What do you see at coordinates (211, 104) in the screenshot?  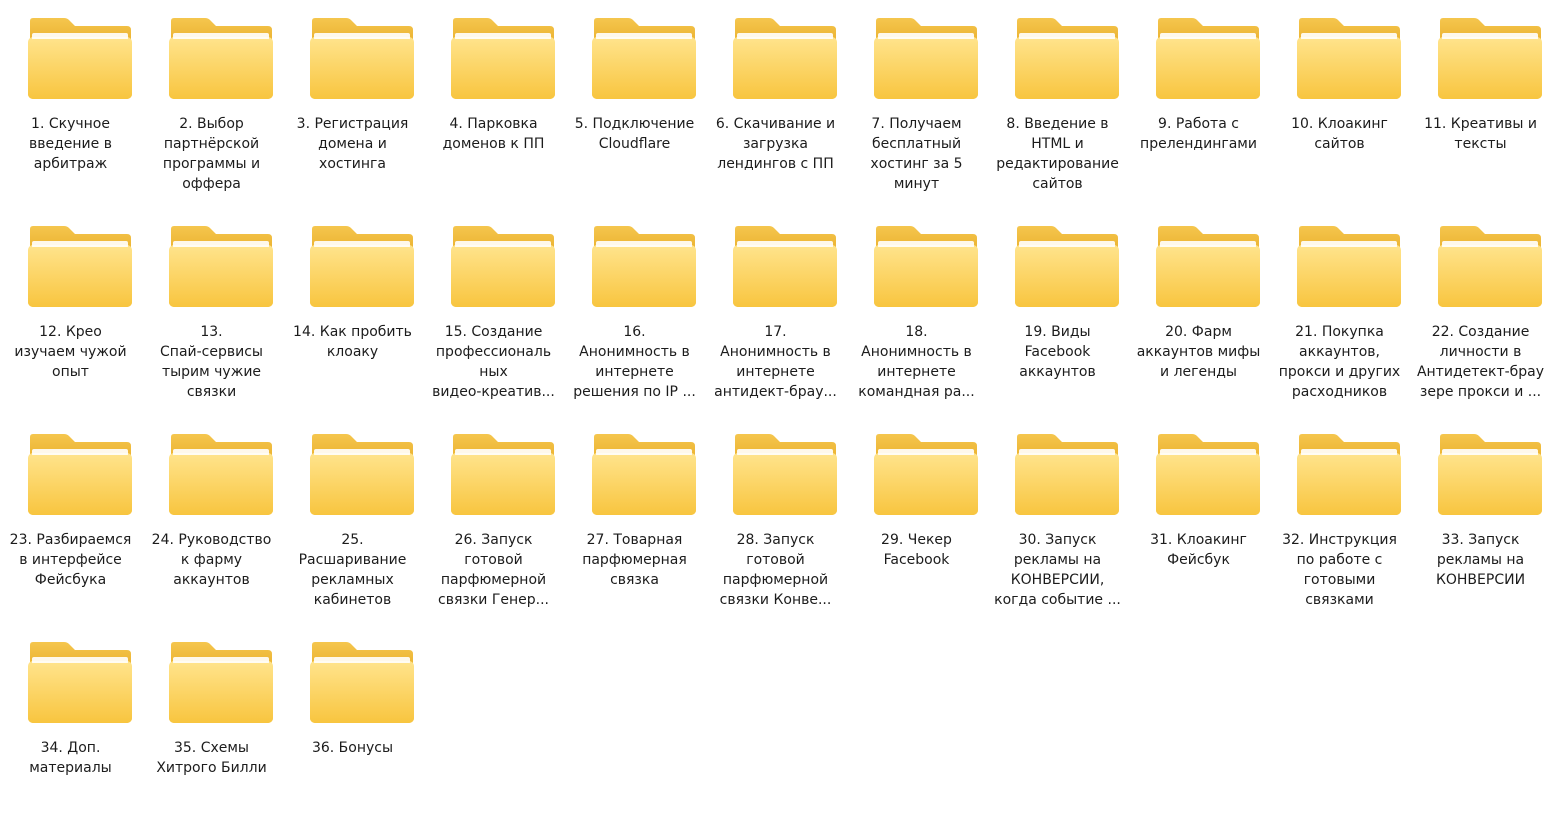 I see `folder-item: 2. Выбор партнёрской программы и оффера` at bounding box center [211, 104].